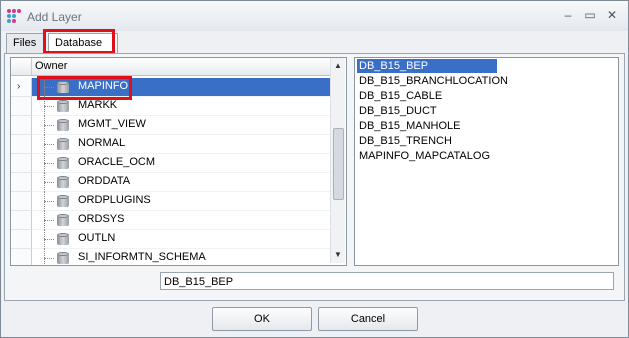 This screenshot has width=629, height=338. What do you see at coordinates (21, 66) in the screenshot?
I see `grid-corner` at bounding box center [21, 66].